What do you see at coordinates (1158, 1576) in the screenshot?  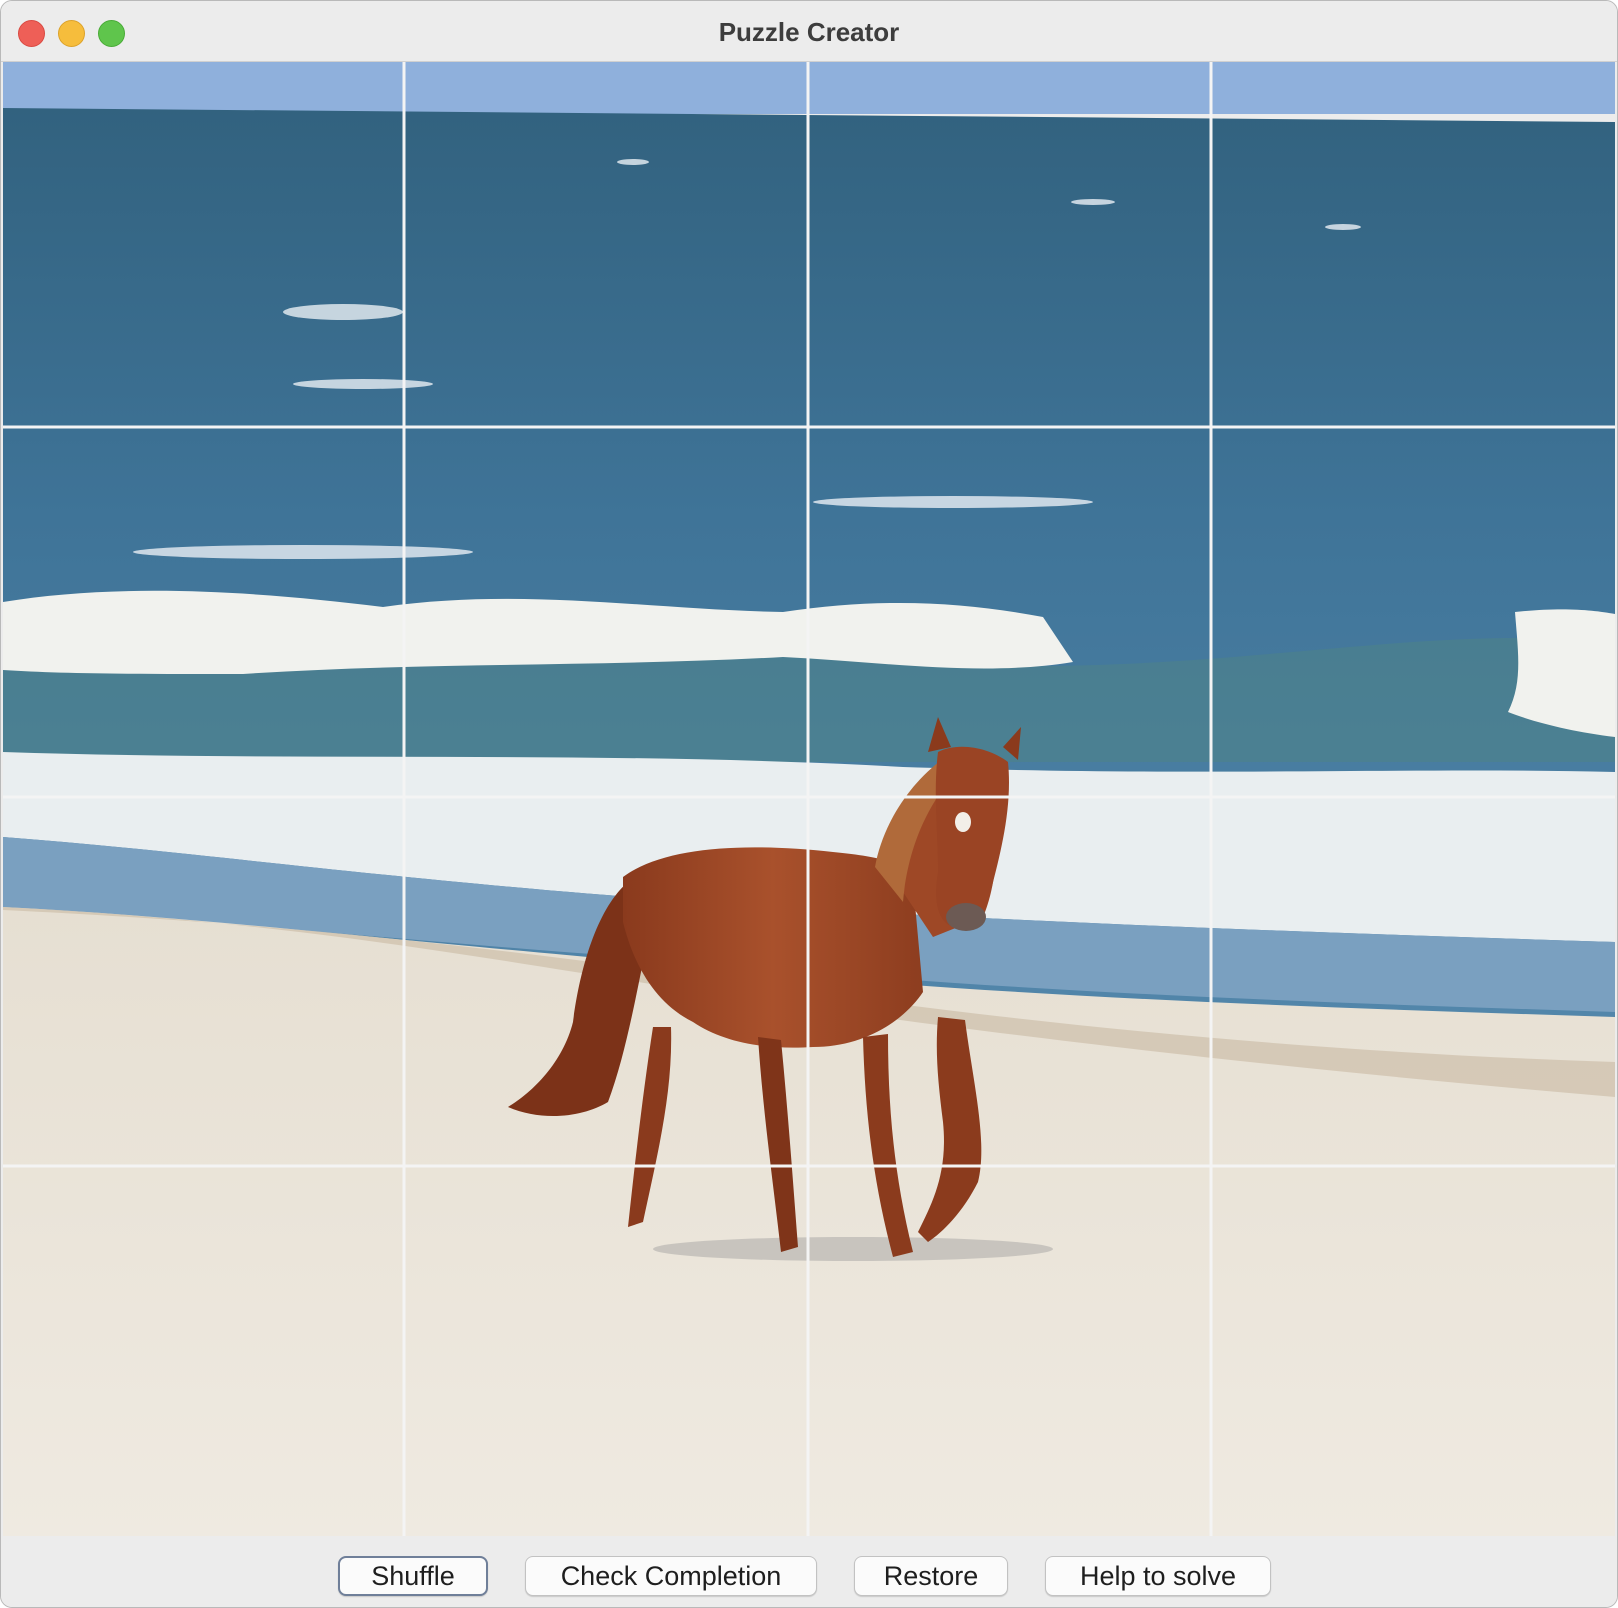 I see `help-to-solve-button: Help to solve` at bounding box center [1158, 1576].